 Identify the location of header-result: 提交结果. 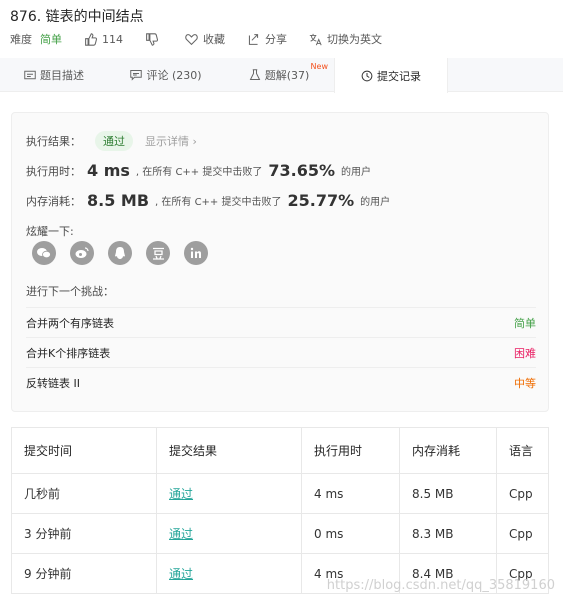
(229, 450).